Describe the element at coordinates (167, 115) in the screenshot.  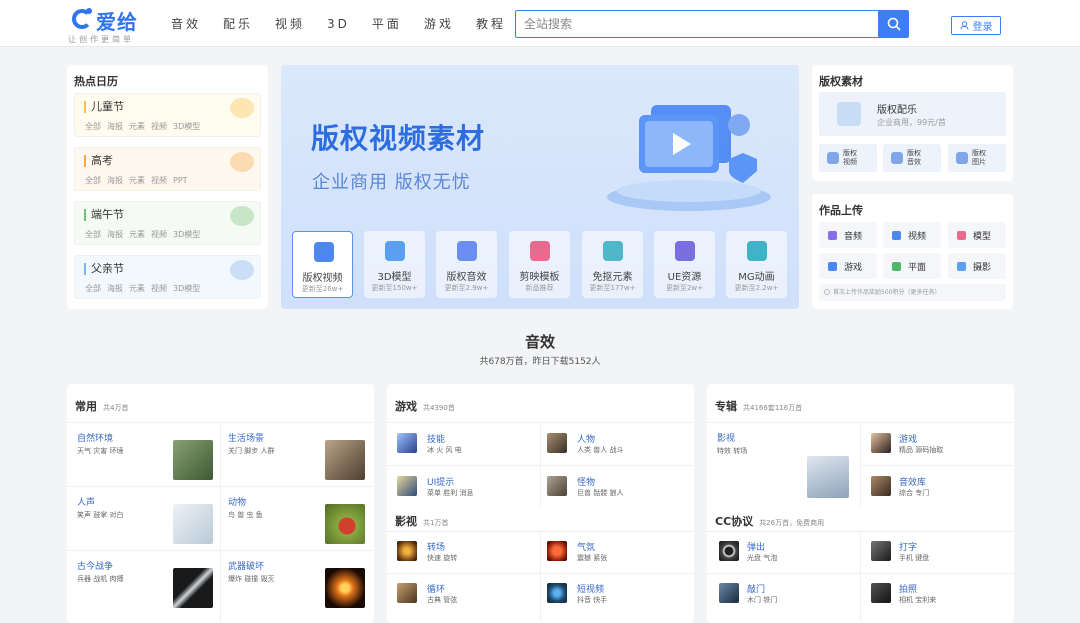
I see `calendar-item: 儿童节 全部 海报 元素 视频 3D模型` at that location.